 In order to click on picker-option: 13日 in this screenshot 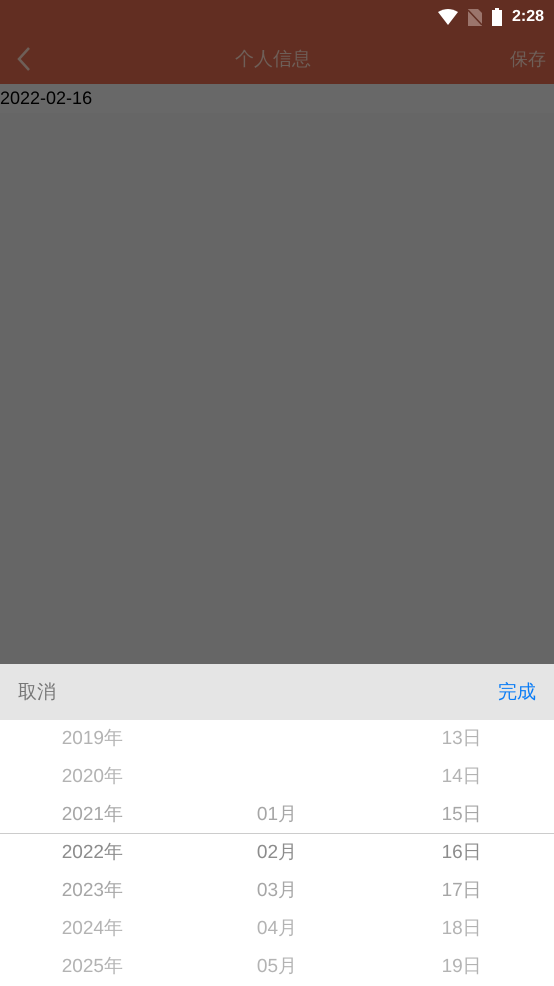, I will do `click(462, 739)`.